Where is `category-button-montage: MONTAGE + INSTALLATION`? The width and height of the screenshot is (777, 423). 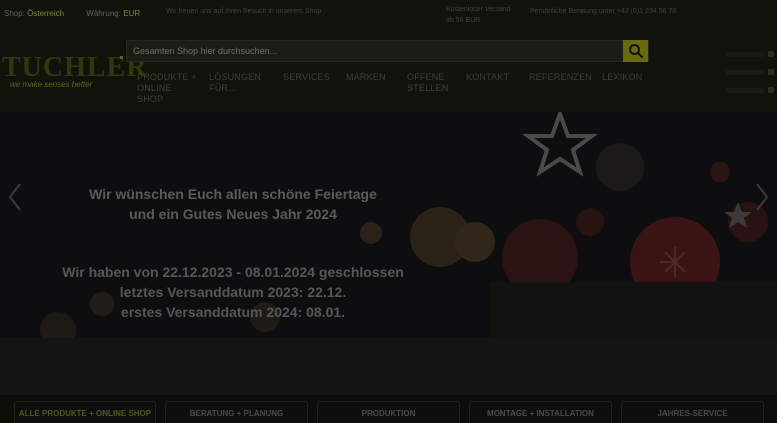
category-button-montage: MONTAGE + INSTALLATION is located at coordinates (540, 412).